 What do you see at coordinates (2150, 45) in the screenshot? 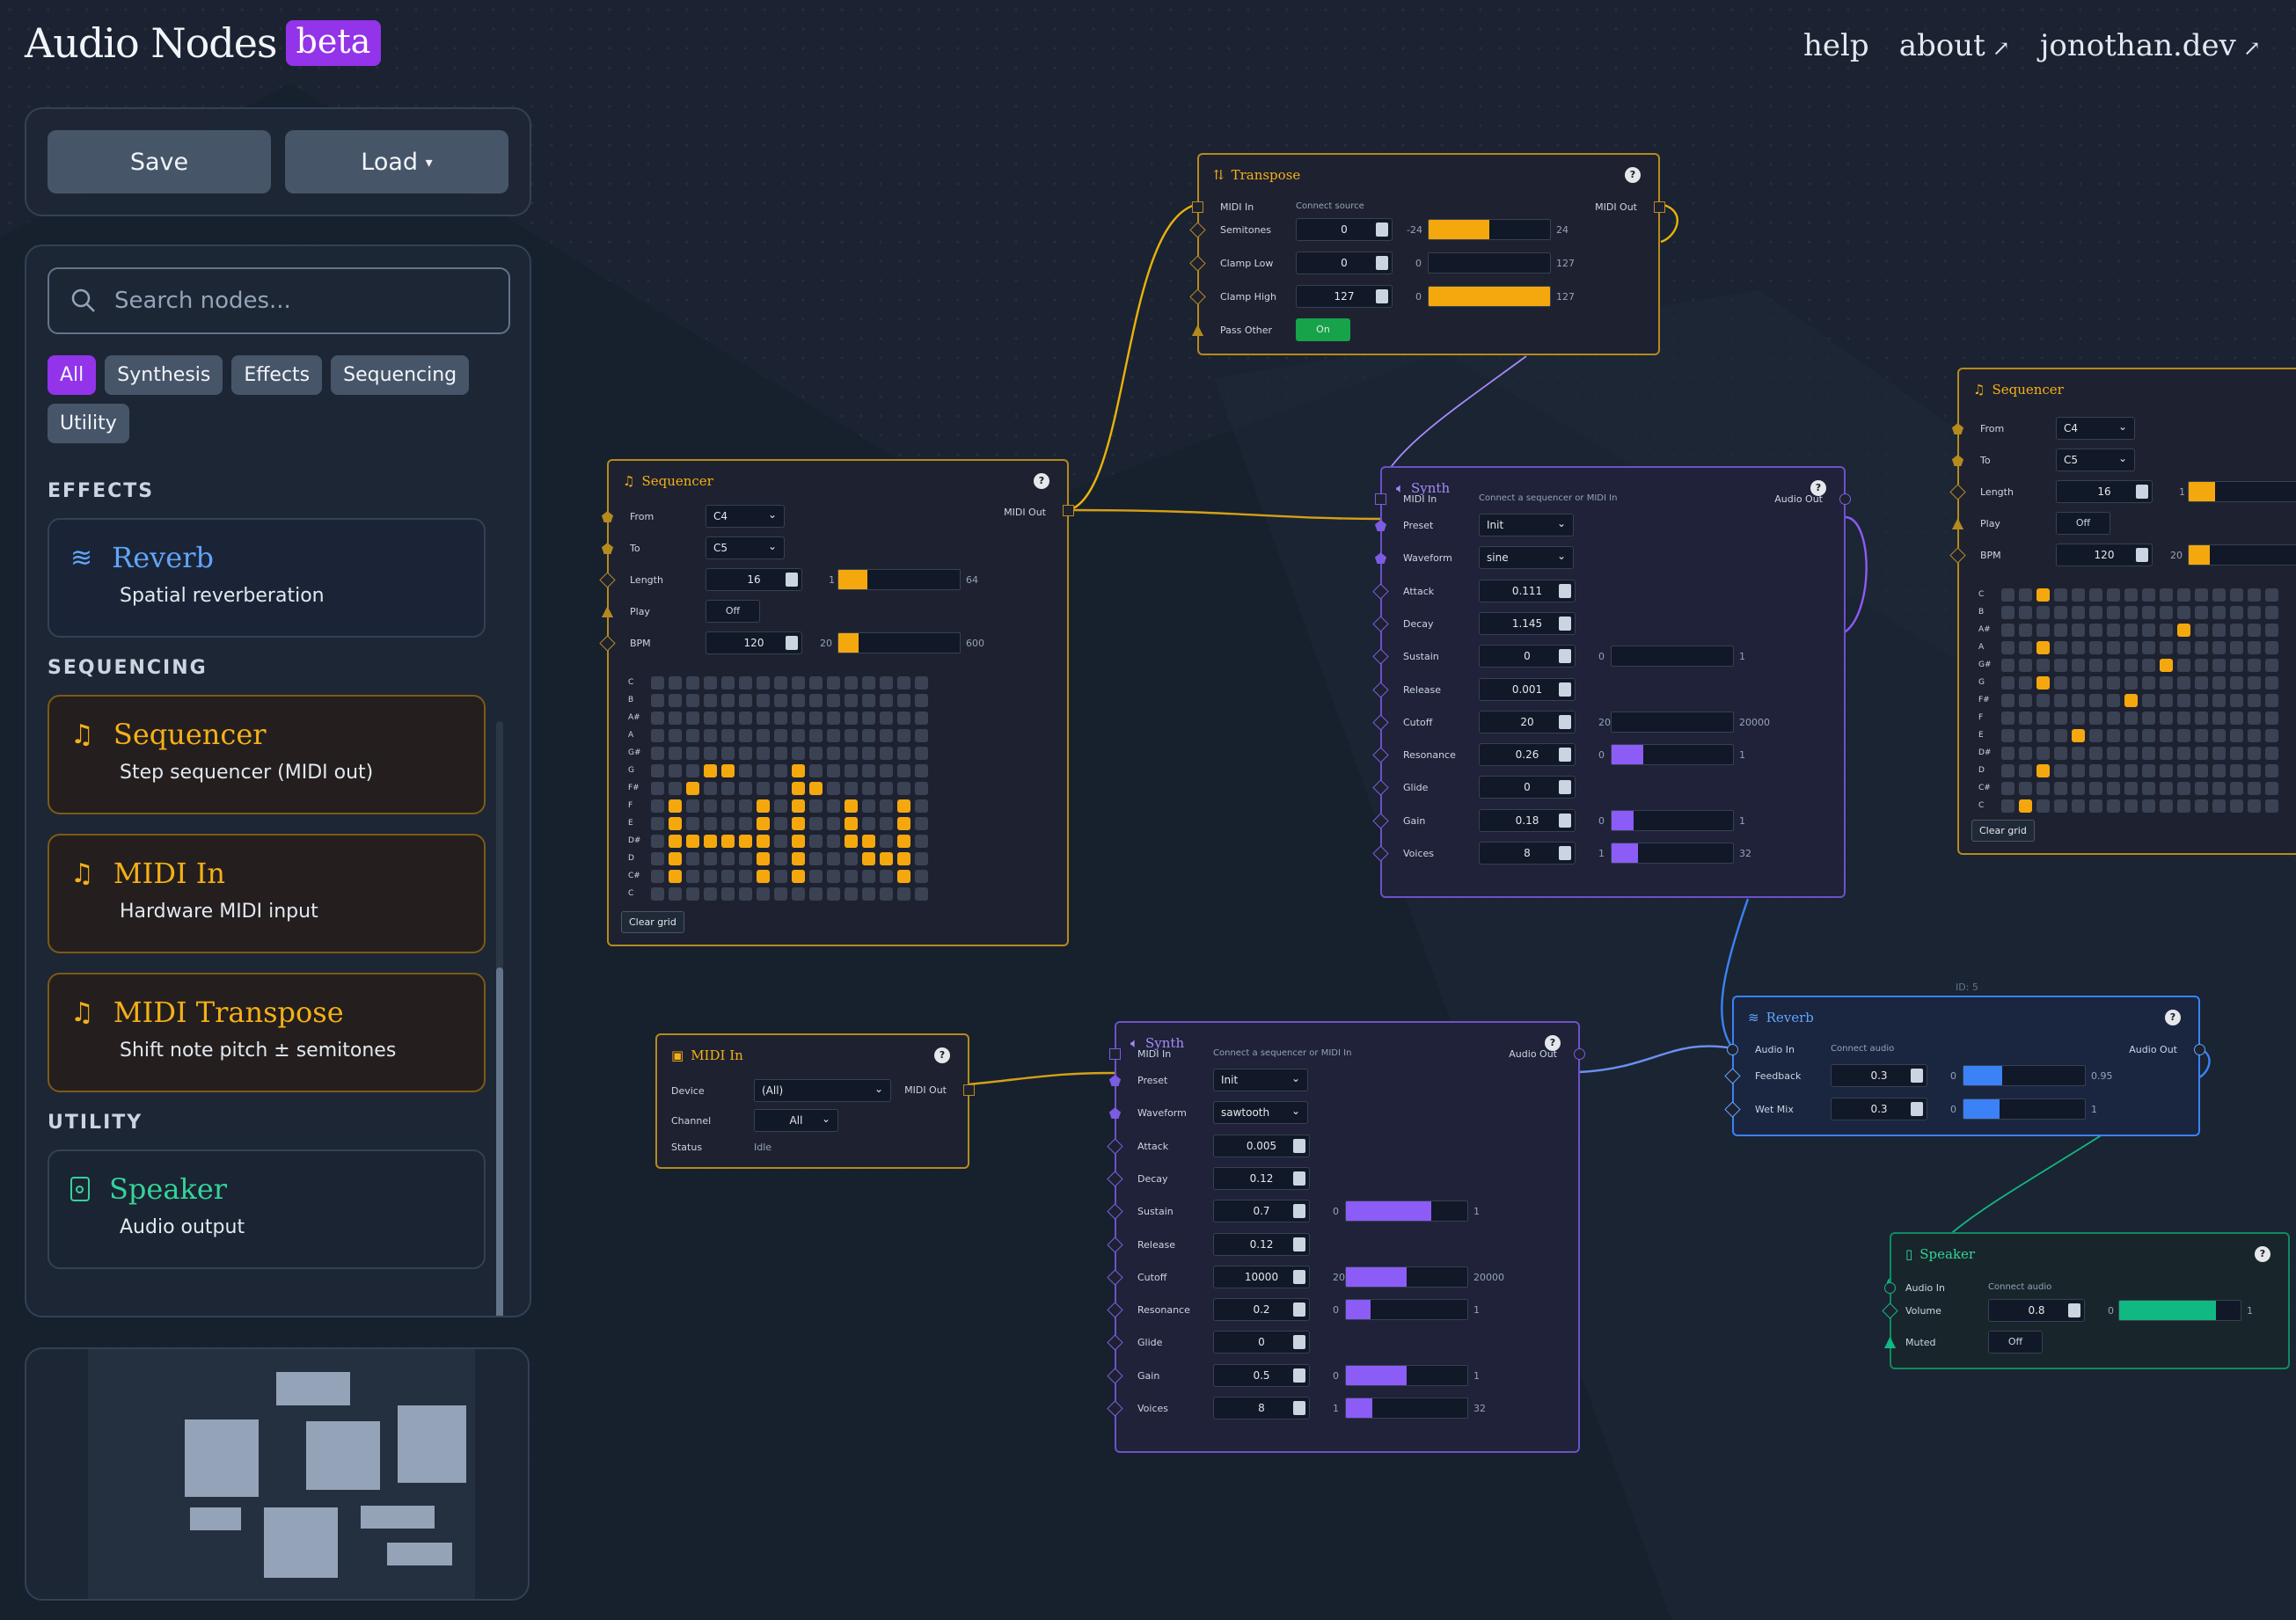
I see `nav-author-link: jonothan.dev ↗` at bounding box center [2150, 45].